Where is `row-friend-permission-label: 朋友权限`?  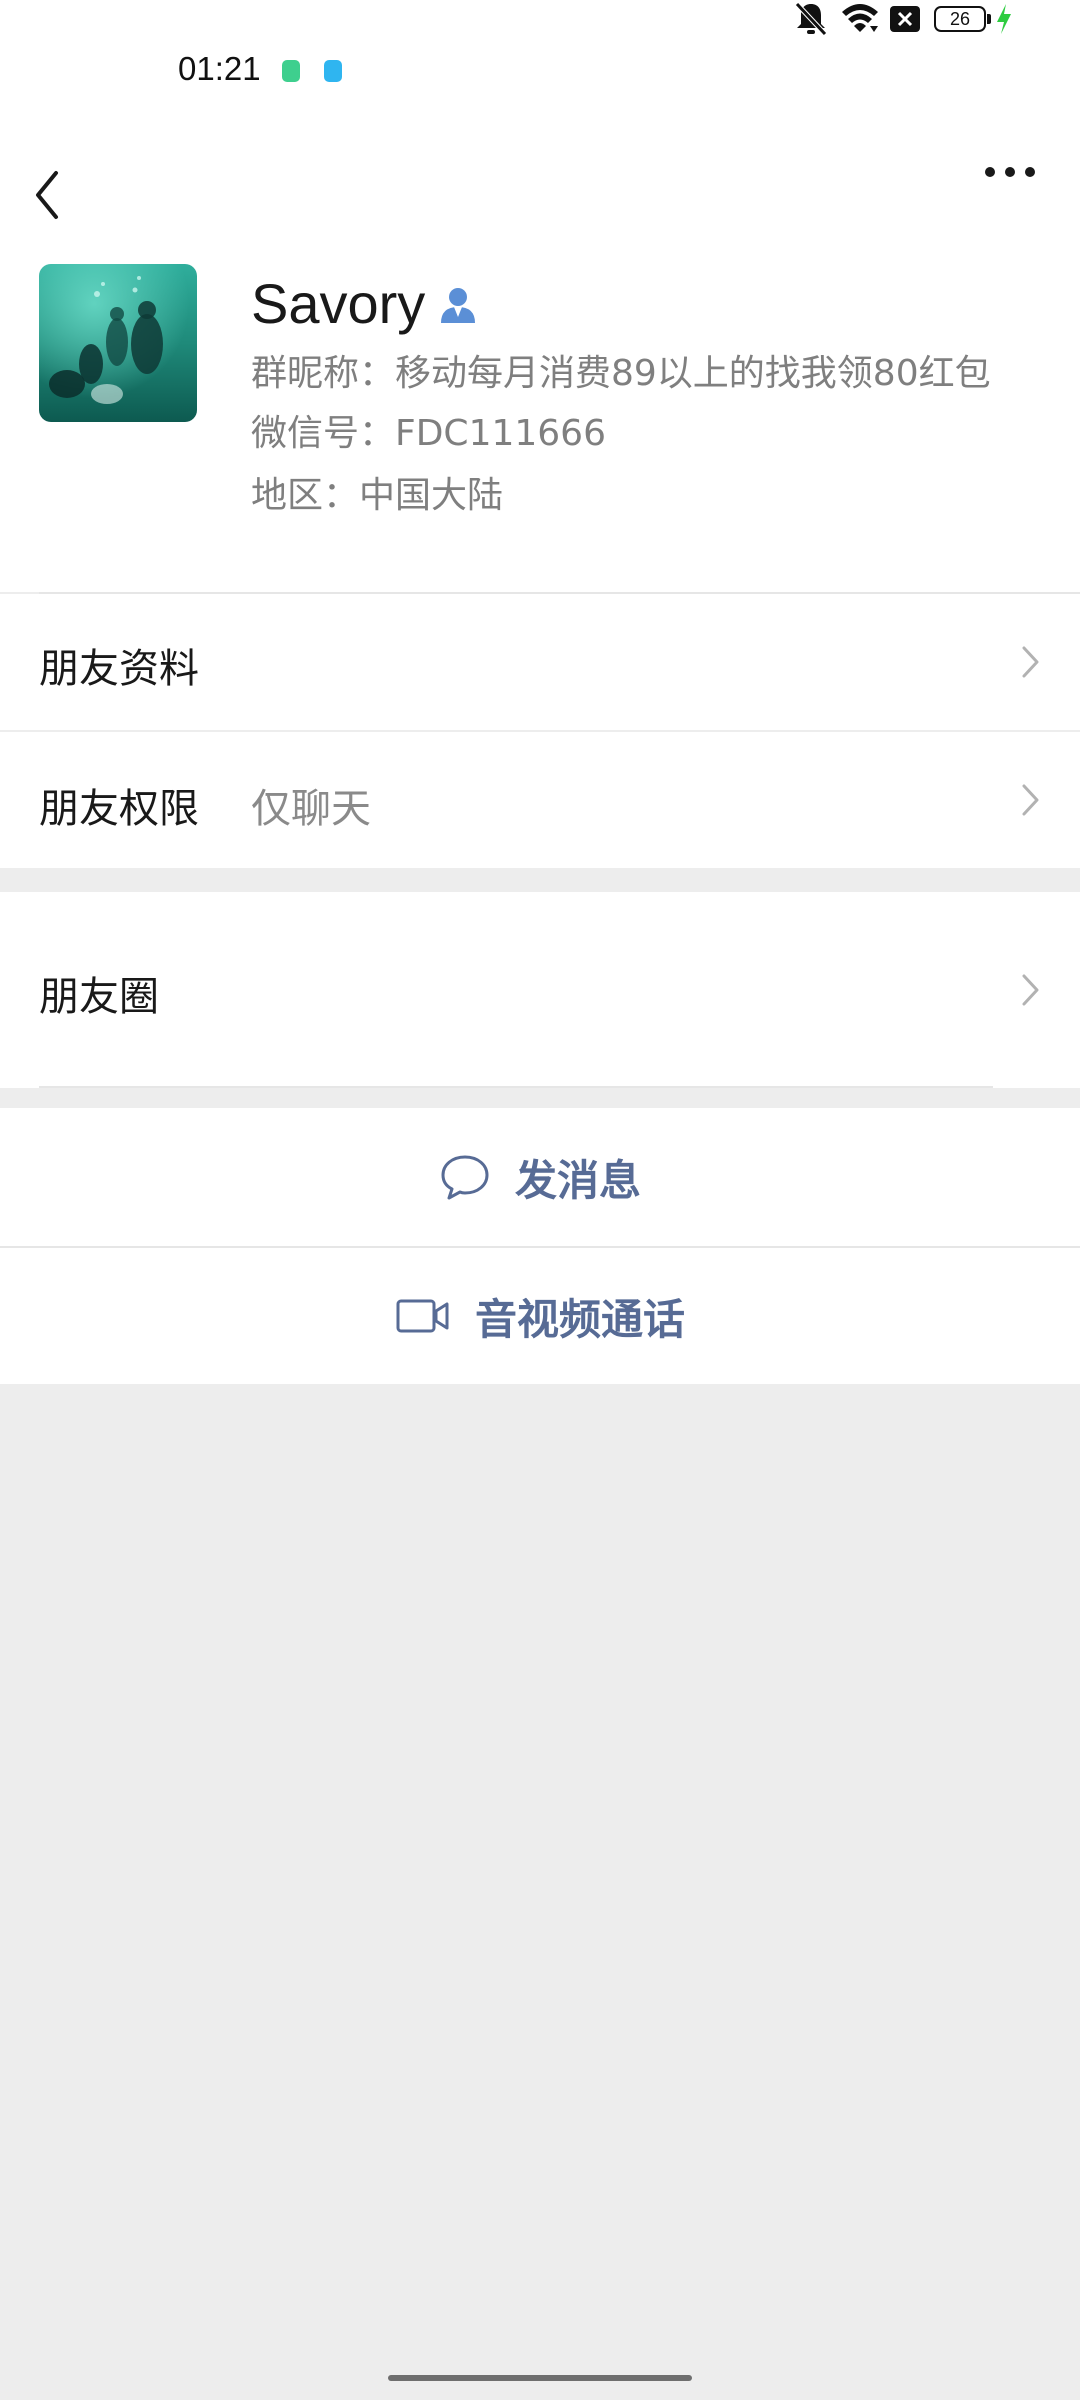 row-friend-permission-label: 朋友权限 is located at coordinates (119, 809).